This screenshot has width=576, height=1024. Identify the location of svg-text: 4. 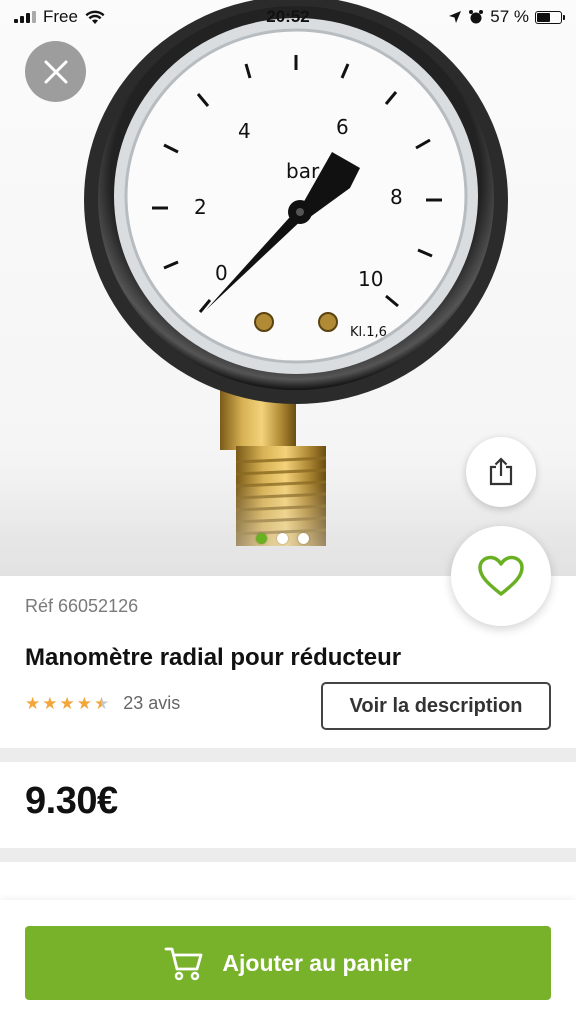
(244, 131).